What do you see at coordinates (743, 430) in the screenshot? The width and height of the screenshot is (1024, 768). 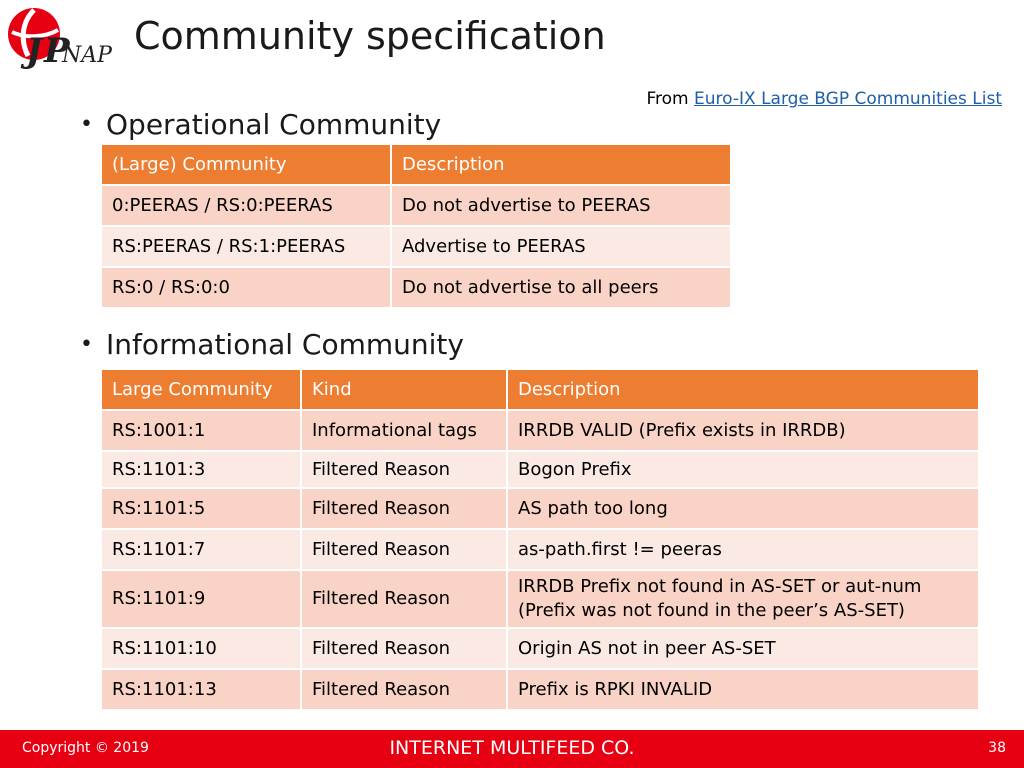 I see `table-cell: IRRDB VALID (Prefix exists in IRRDB)` at bounding box center [743, 430].